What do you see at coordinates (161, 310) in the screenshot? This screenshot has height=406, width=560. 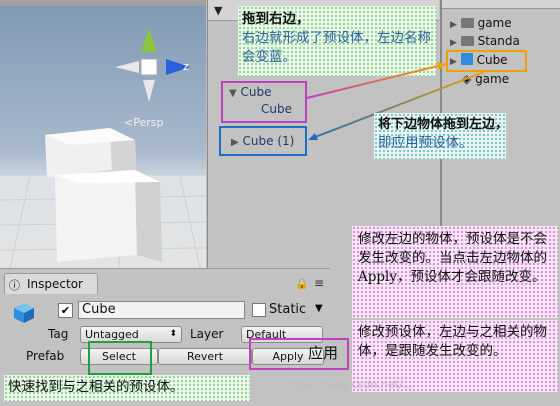 I see `name-field: Cube` at bounding box center [161, 310].